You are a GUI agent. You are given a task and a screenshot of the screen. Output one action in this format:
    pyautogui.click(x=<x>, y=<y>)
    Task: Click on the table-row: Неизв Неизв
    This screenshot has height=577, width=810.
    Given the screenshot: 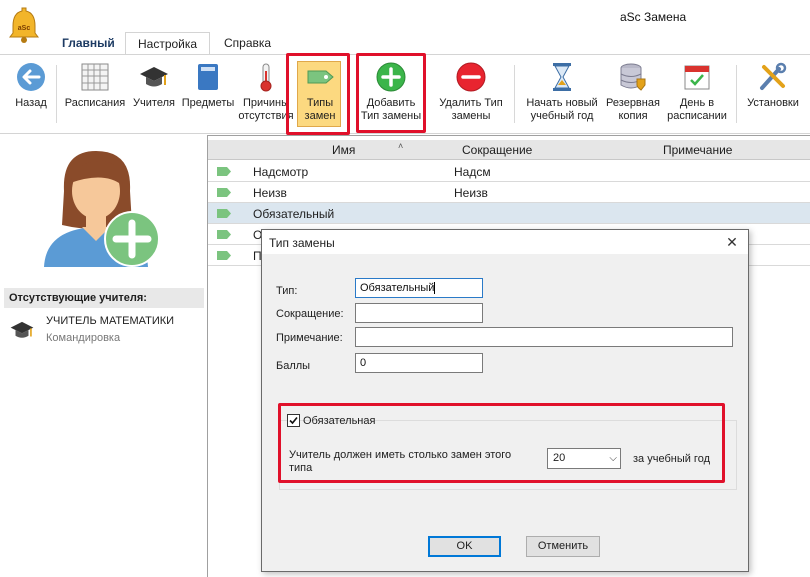 What is the action you would take?
    pyautogui.click(x=509, y=192)
    